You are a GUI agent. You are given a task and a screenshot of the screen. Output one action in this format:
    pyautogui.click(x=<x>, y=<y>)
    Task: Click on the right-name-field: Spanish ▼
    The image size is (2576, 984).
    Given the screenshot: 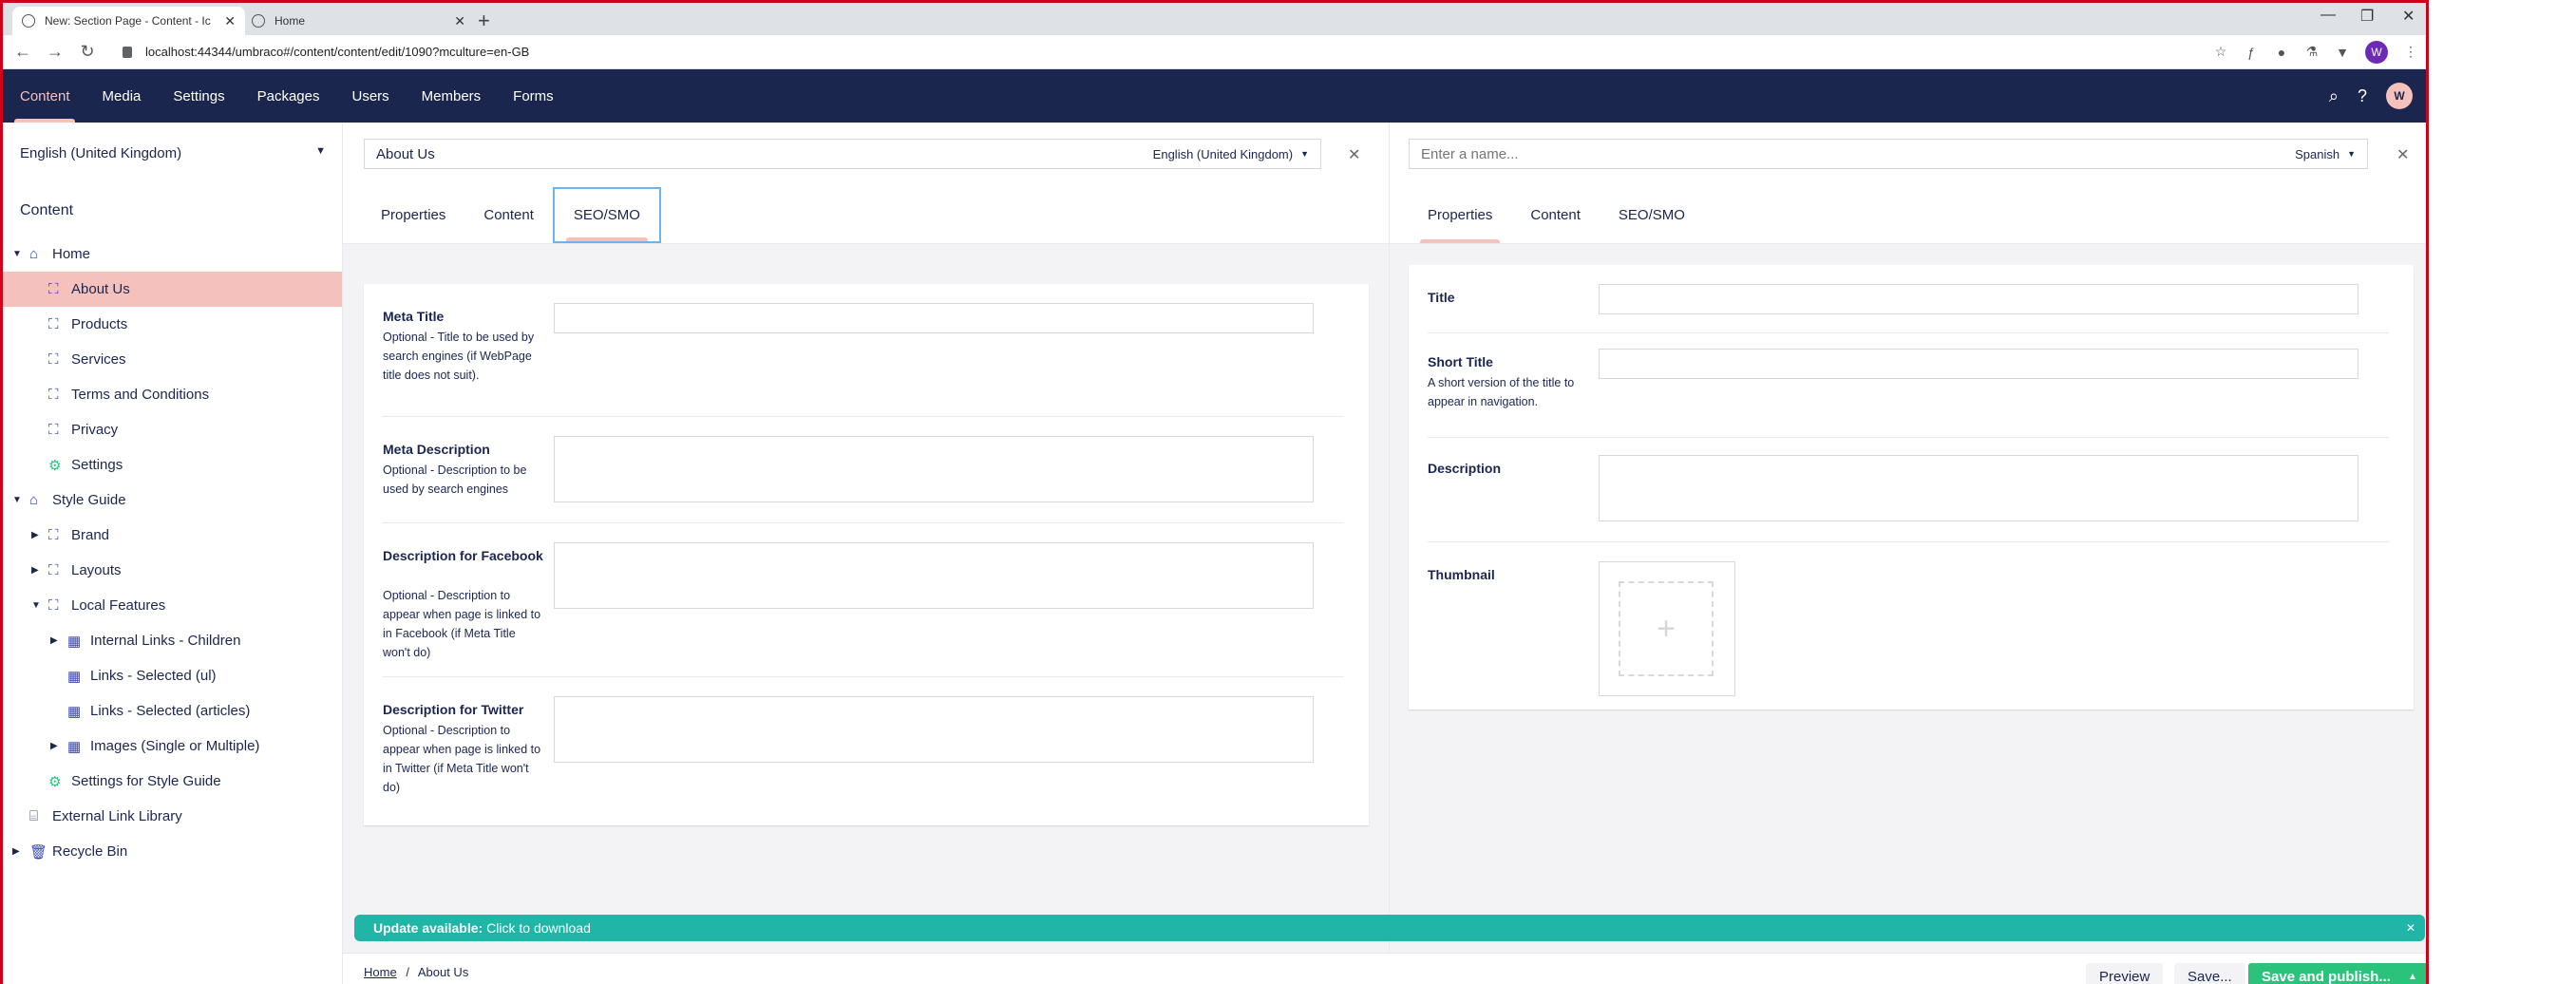 What is the action you would take?
    pyautogui.click(x=1888, y=154)
    